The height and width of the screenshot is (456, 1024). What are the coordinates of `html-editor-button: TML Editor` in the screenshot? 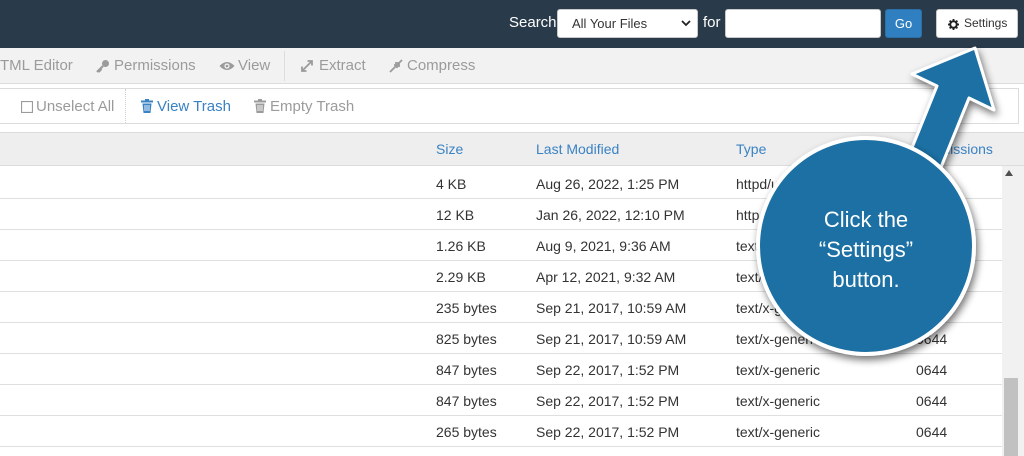 It's located at (36, 65).